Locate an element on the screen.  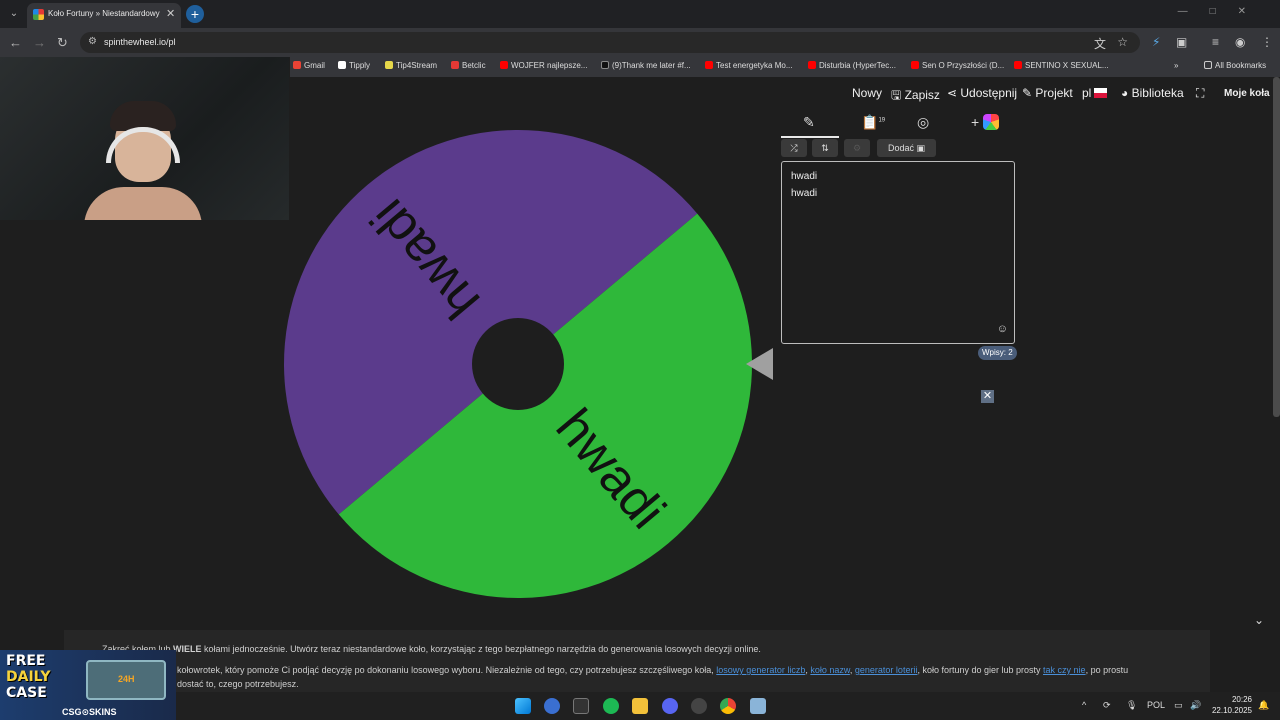
tab-close-icon: ✕ is located at coordinates (170, 13).